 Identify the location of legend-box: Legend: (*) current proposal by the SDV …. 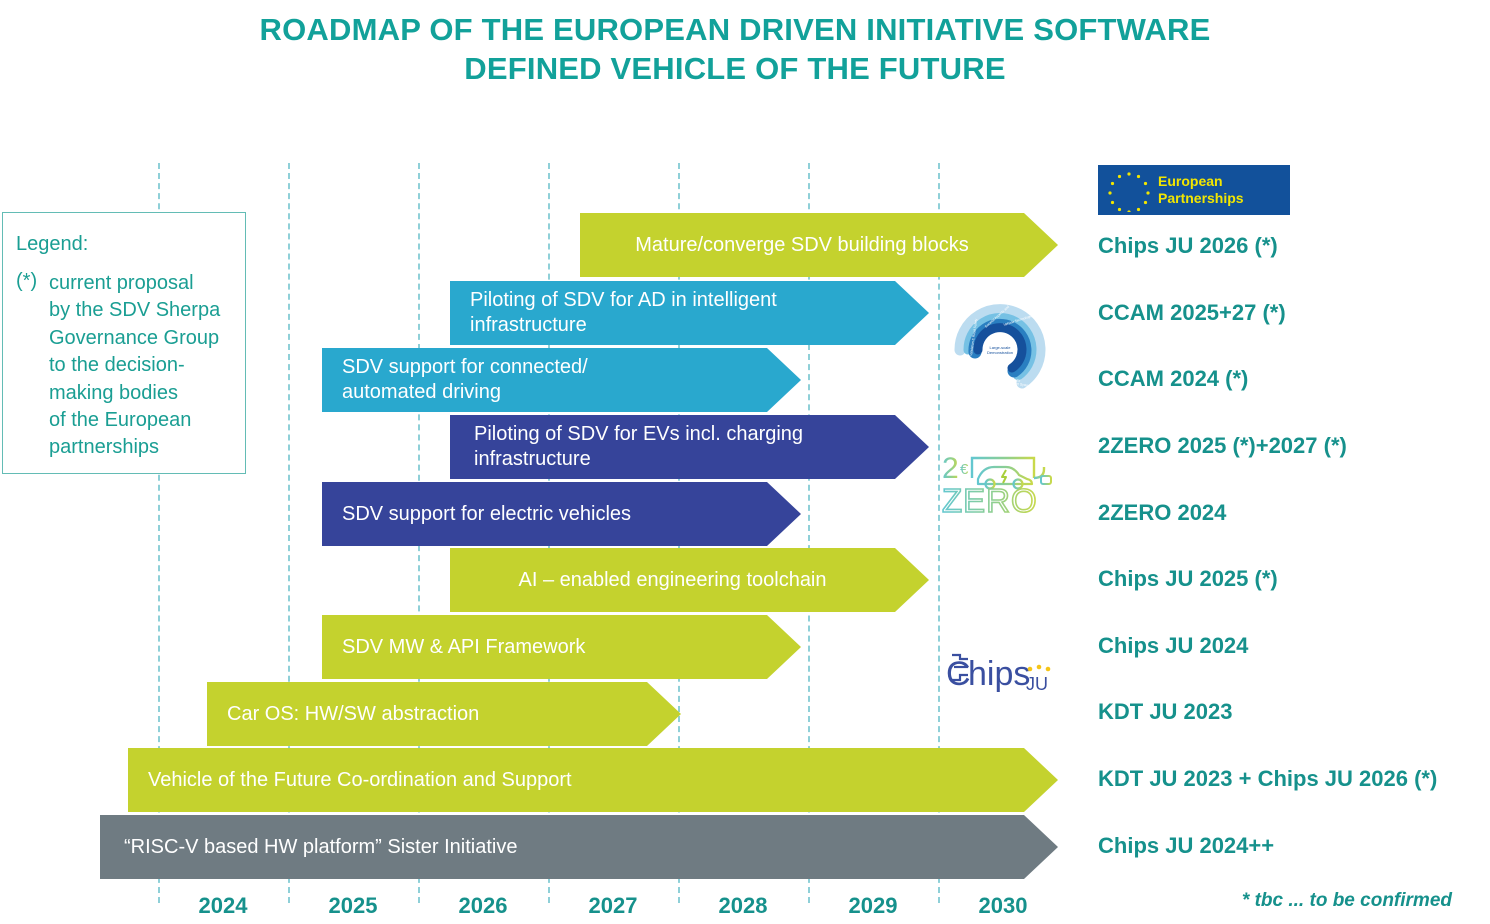
(124, 343).